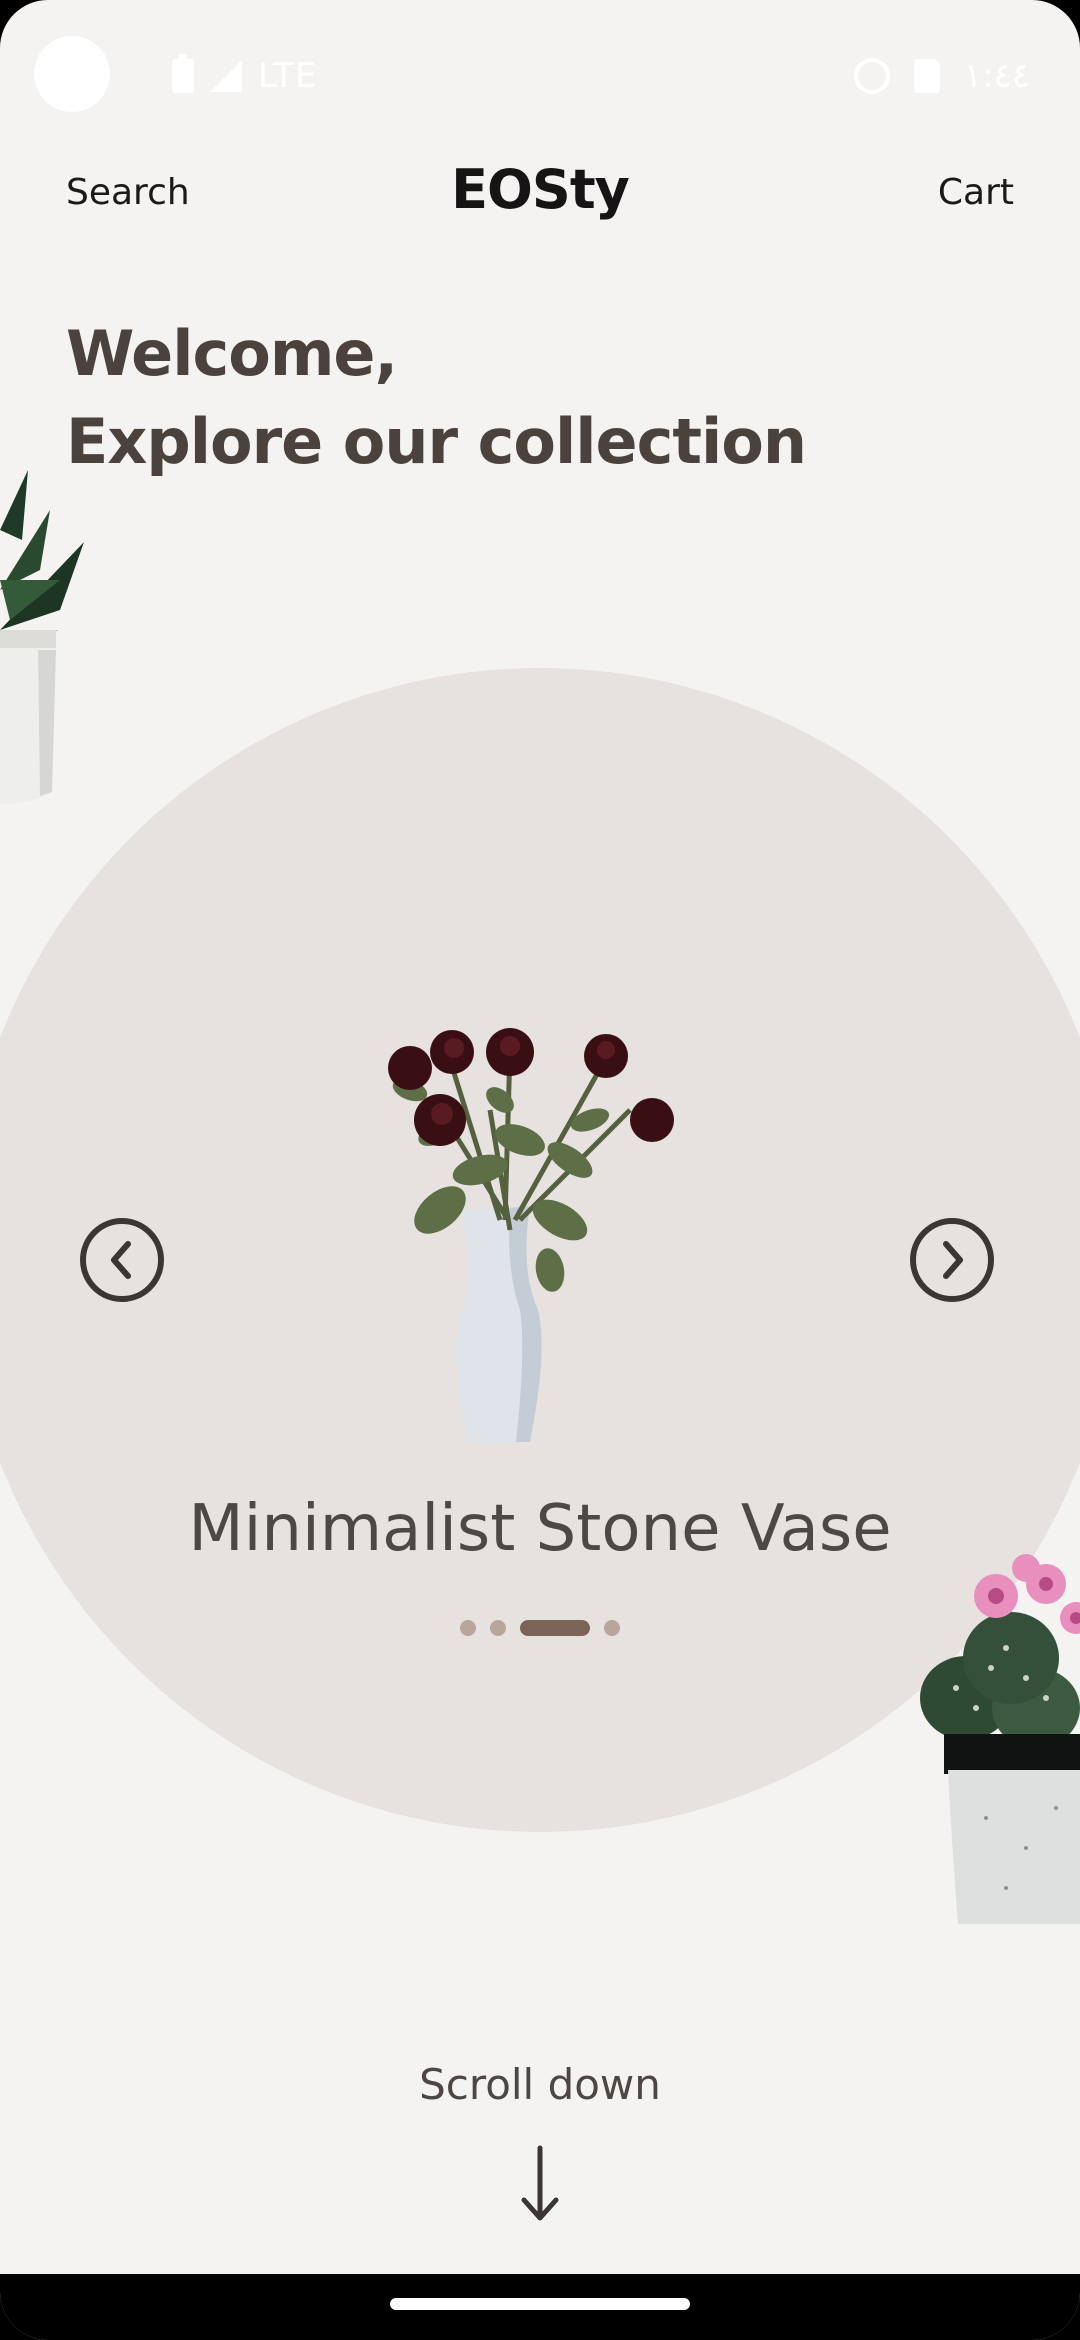 This screenshot has height=2340, width=1080. I want to click on welcome-line-1: Welcome,, so click(232, 353).